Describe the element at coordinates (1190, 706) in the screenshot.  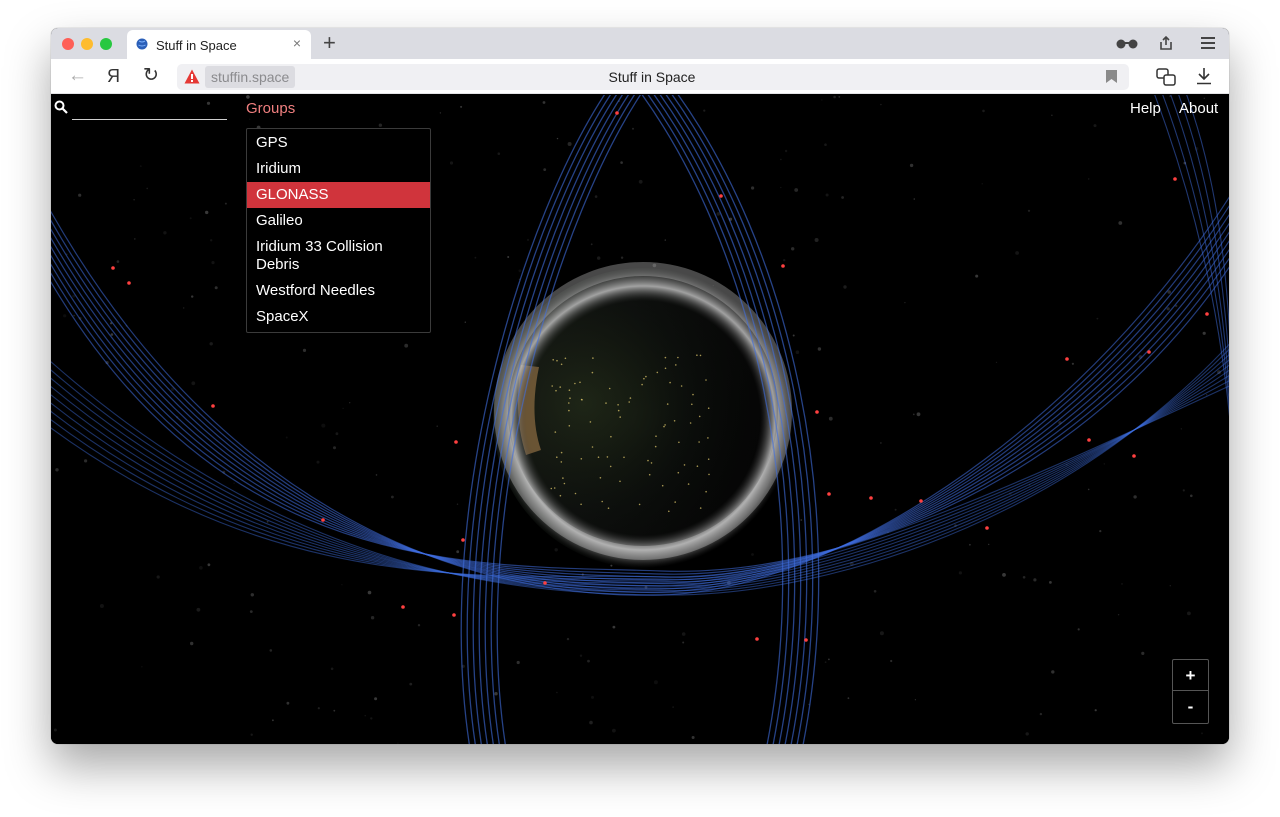
I see `zoom-out-button: -` at that location.